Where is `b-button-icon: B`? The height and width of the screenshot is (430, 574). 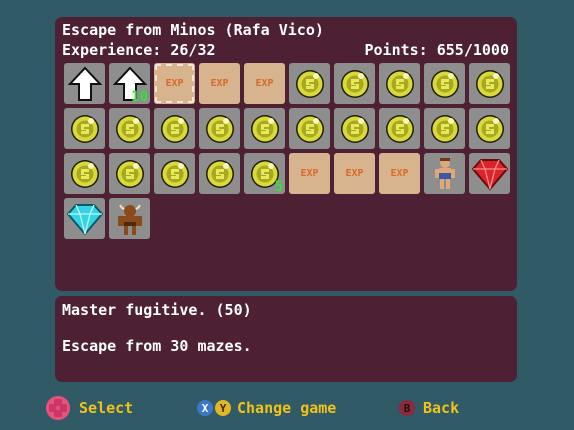 b-button-icon: B is located at coordinates (407, 408).